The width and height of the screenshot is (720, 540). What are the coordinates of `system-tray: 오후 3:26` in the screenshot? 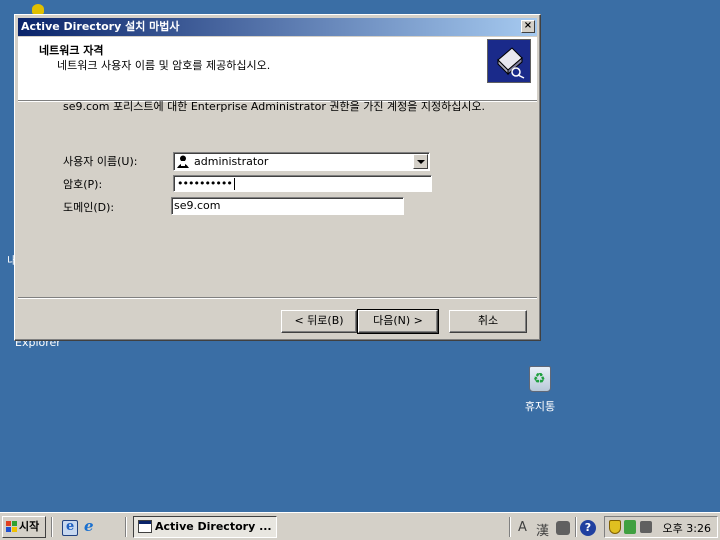 It's located at (661, 527).